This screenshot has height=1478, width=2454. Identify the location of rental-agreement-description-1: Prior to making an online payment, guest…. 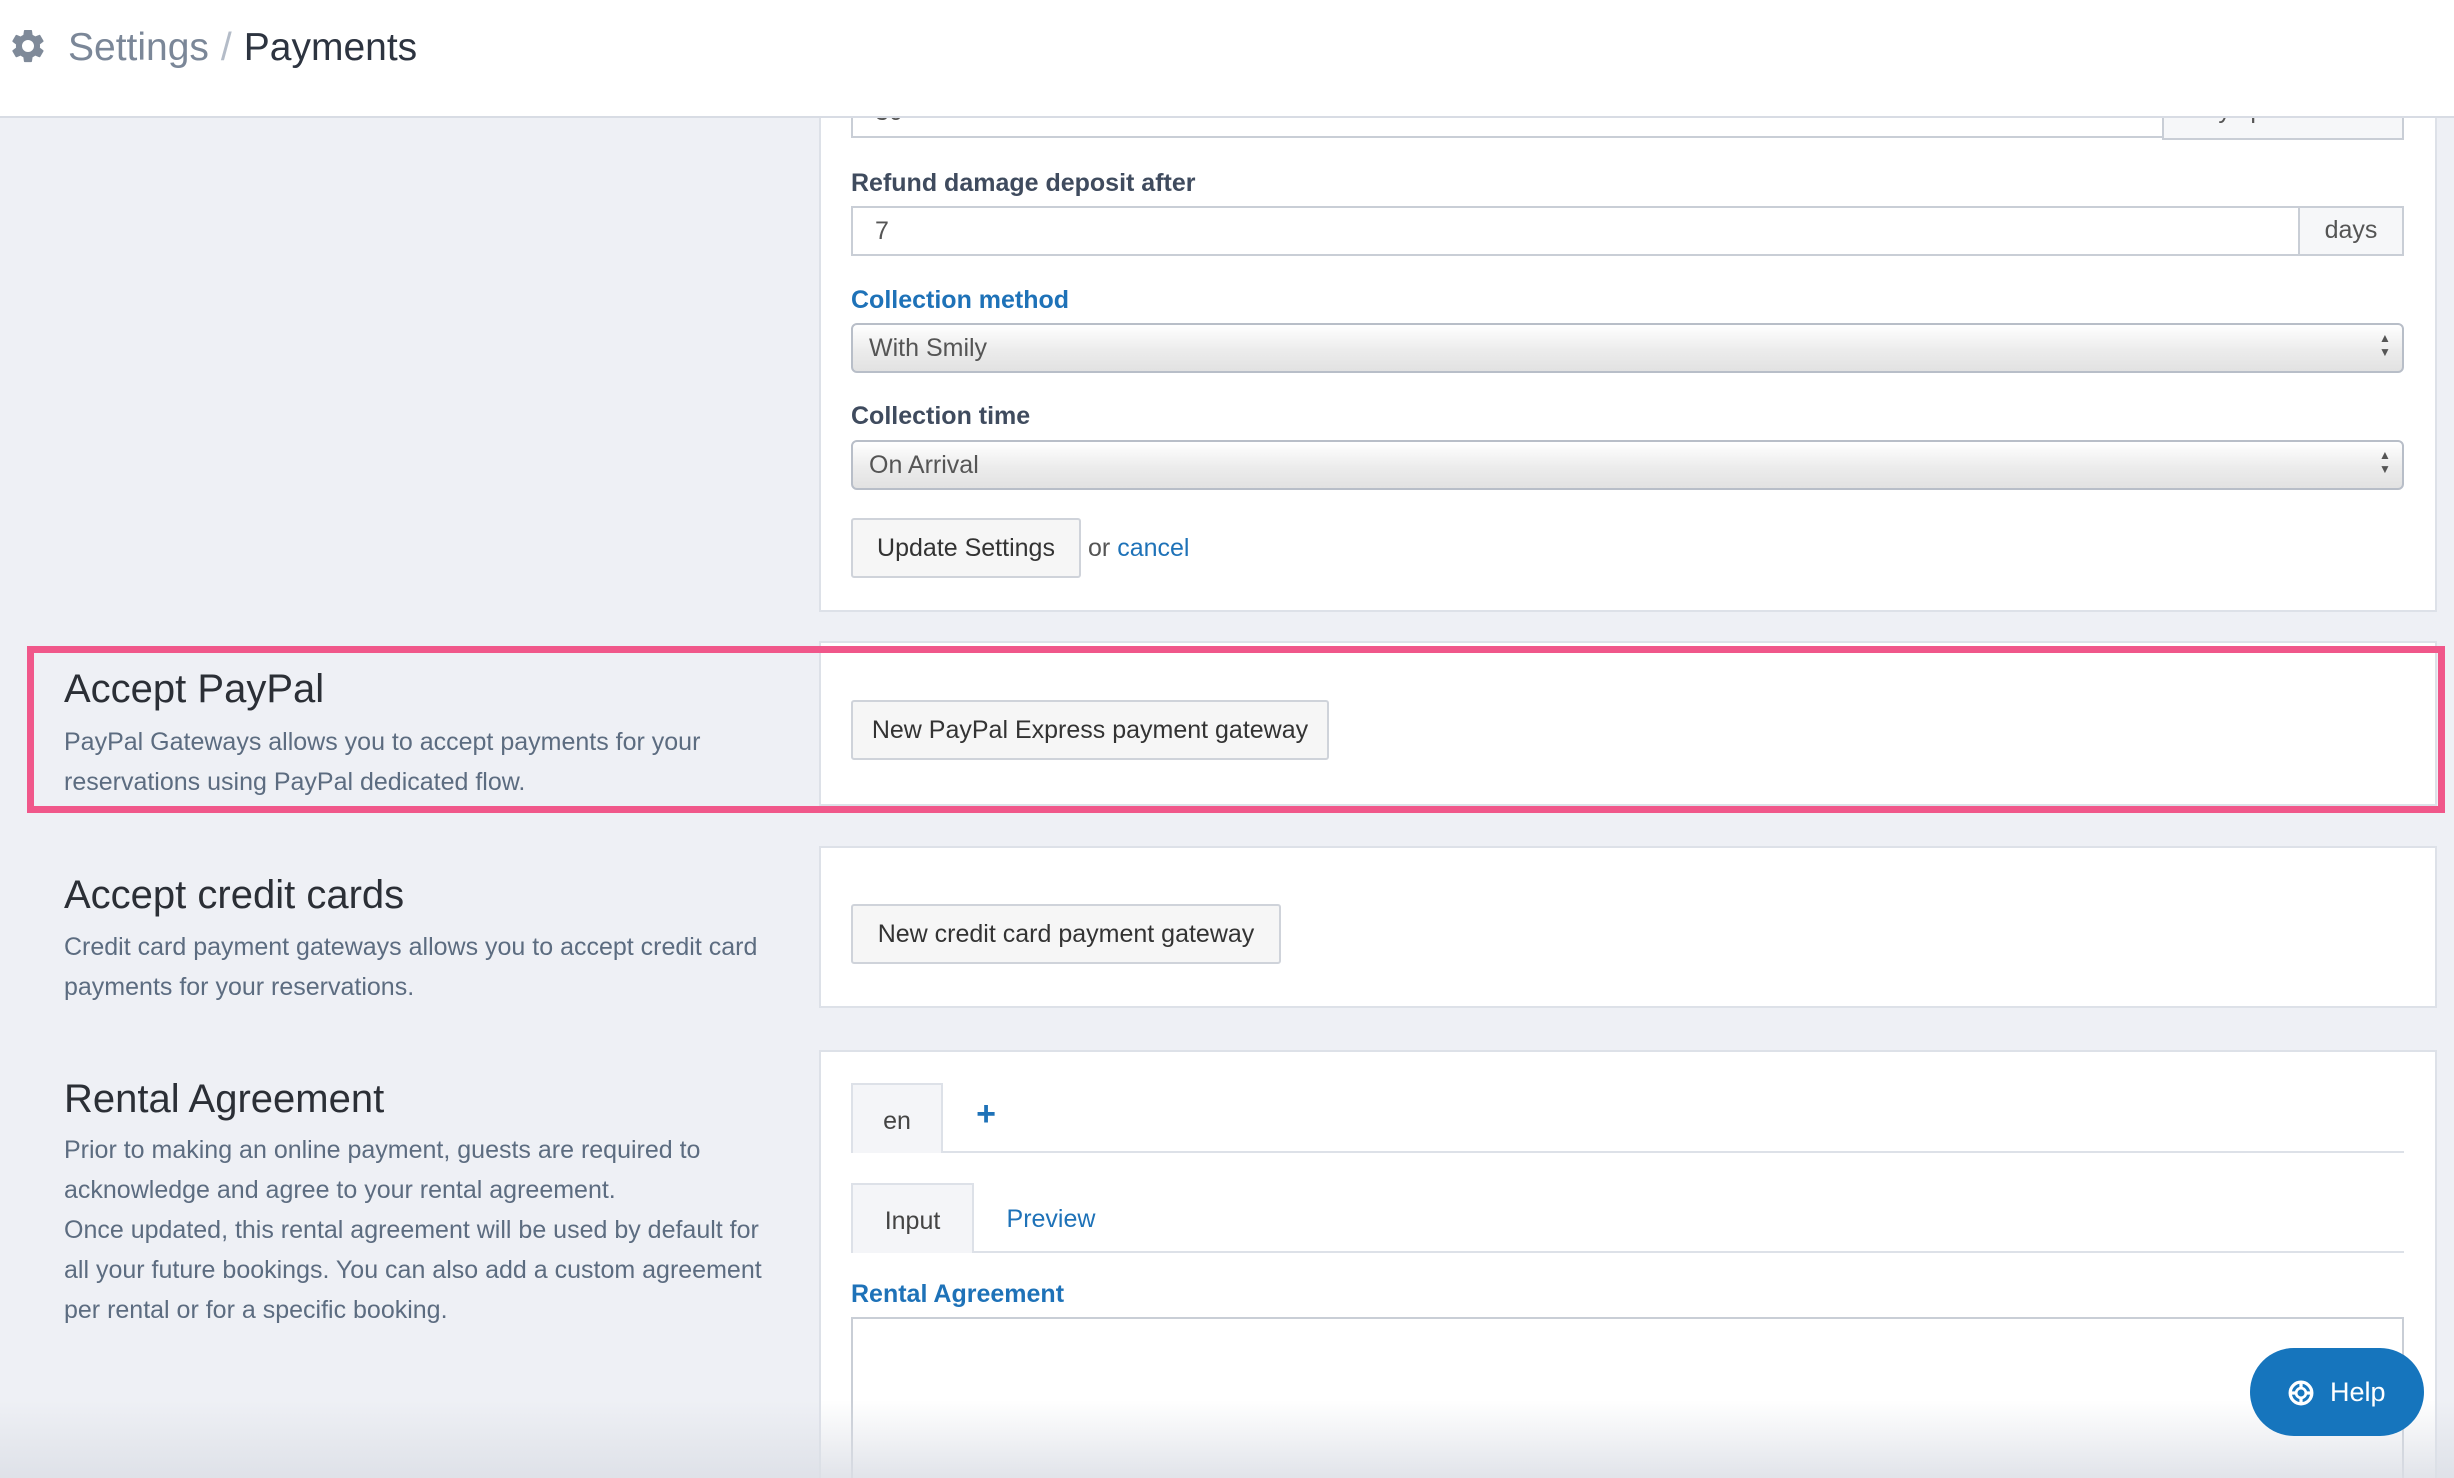
(382, 1170).